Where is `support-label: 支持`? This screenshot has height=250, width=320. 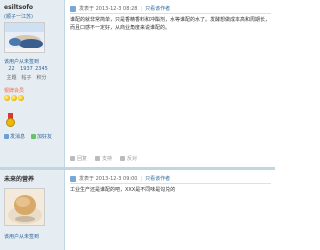 support-label: 支持 is located at coordinates (107, 159).